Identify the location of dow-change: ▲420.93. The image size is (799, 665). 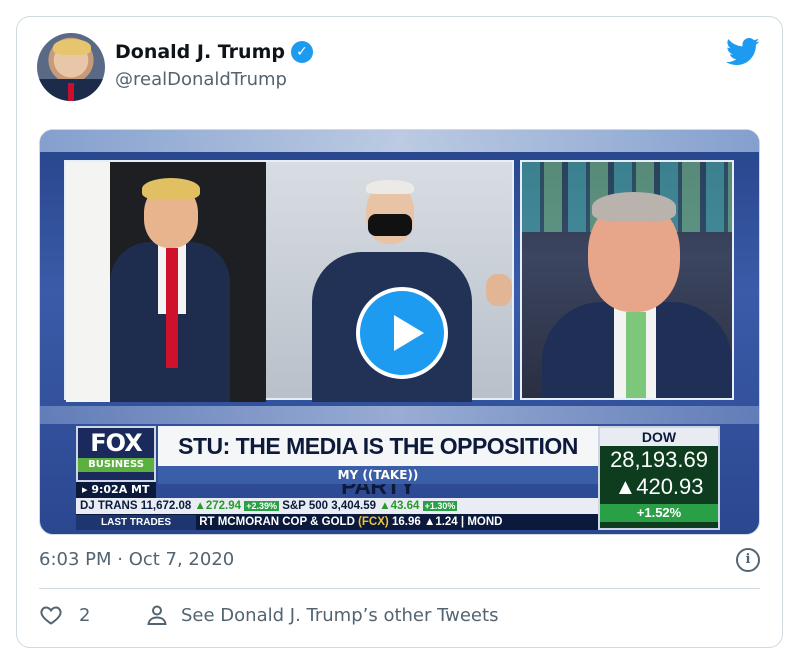
(659, 486).